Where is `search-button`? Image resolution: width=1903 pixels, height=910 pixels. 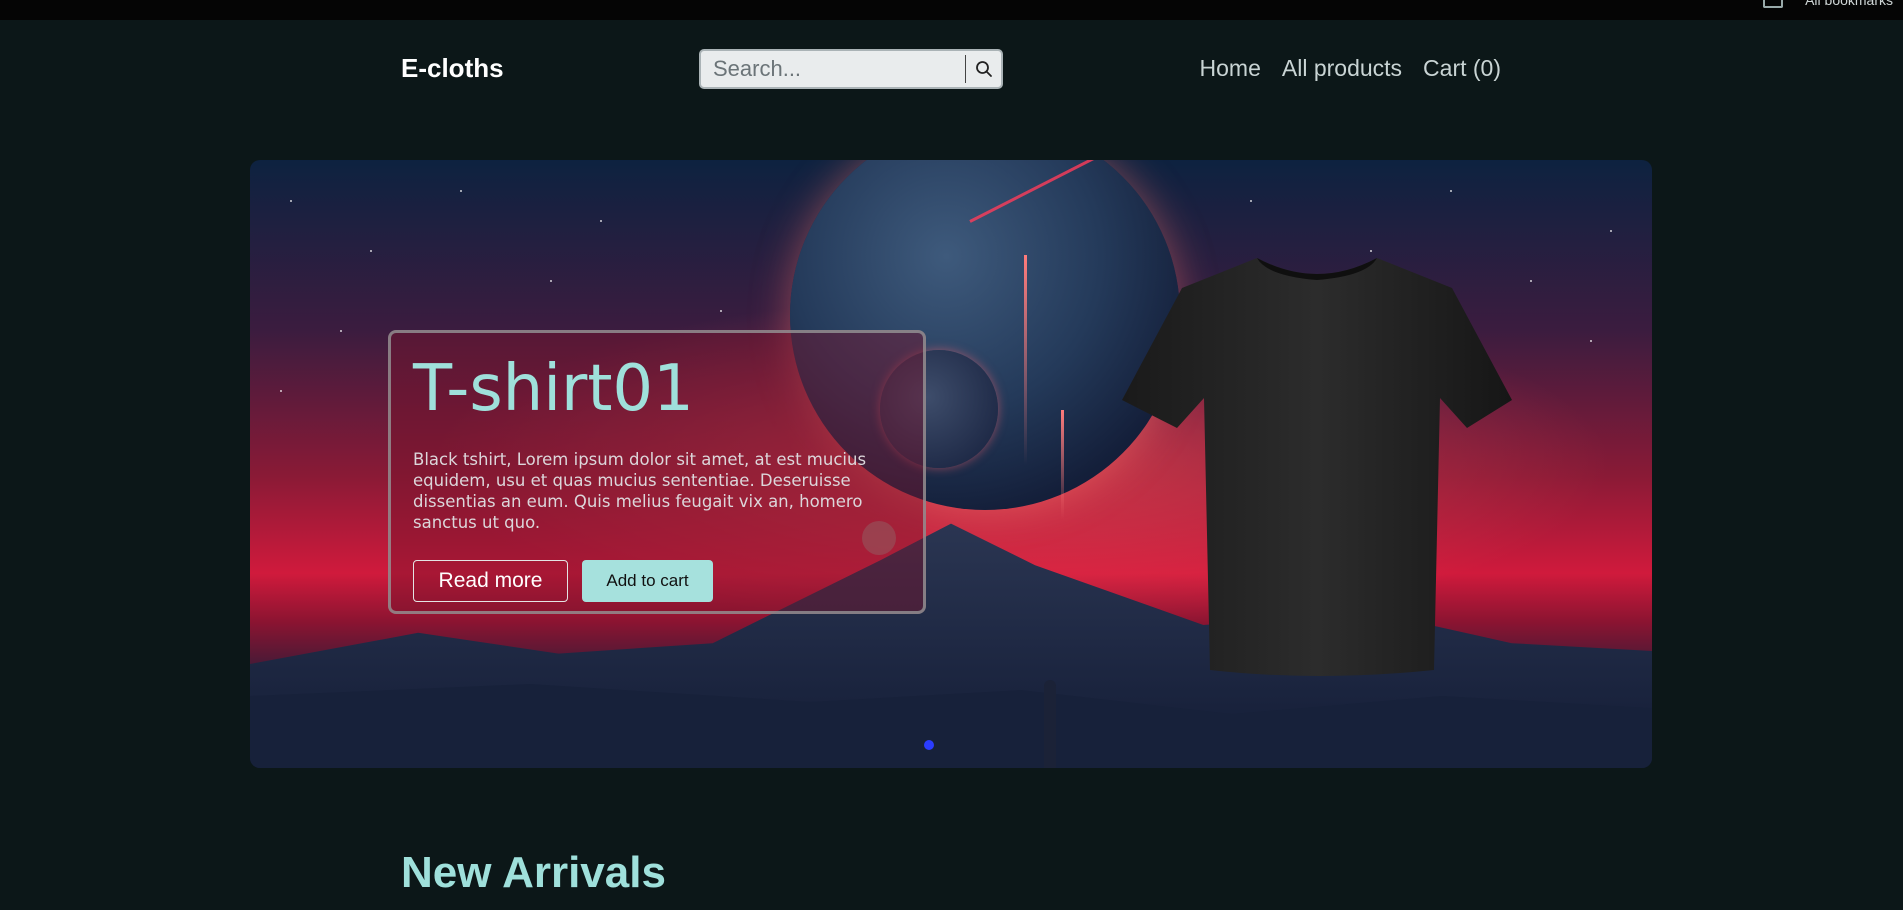
search-button is located at coordinates (983, 69).